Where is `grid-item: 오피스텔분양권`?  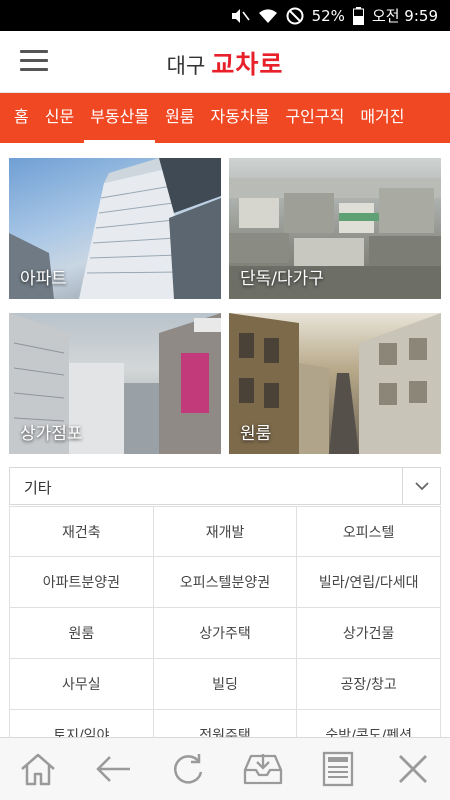
grid-item: 오피스텔분양권 is located at coordinates (226, 582).